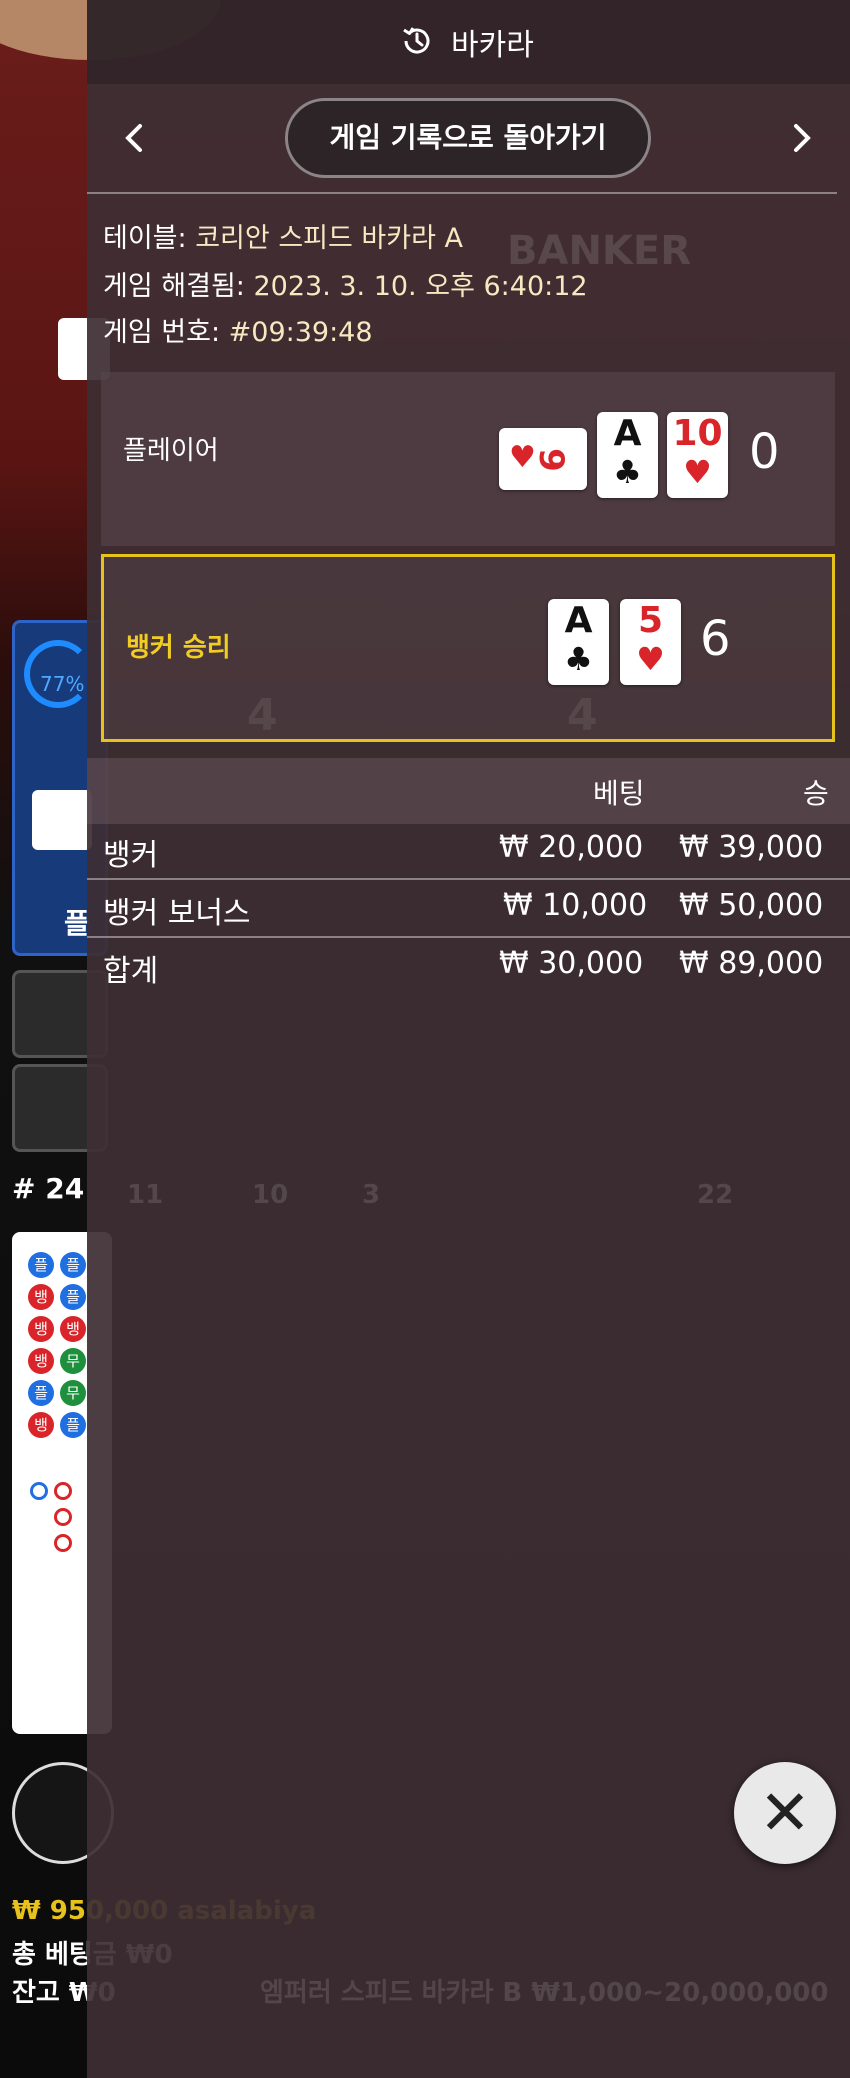 Image resolution: width=850 pixels, height=2078 pixels. What do you see at coordinates (468, 908) in the screenshot?
I see `bet-row: 뱅커 보너스 ₩ 10,000 ₩ 50,000` at bounding box center [468, 908].